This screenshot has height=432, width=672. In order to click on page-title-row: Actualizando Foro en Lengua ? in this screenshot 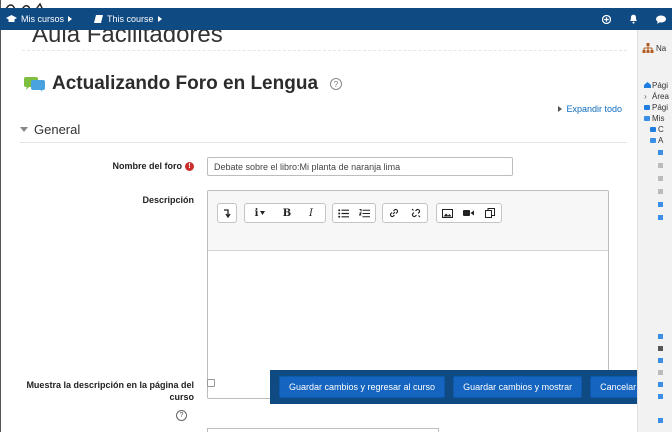, I will do `click(183, 84)`.